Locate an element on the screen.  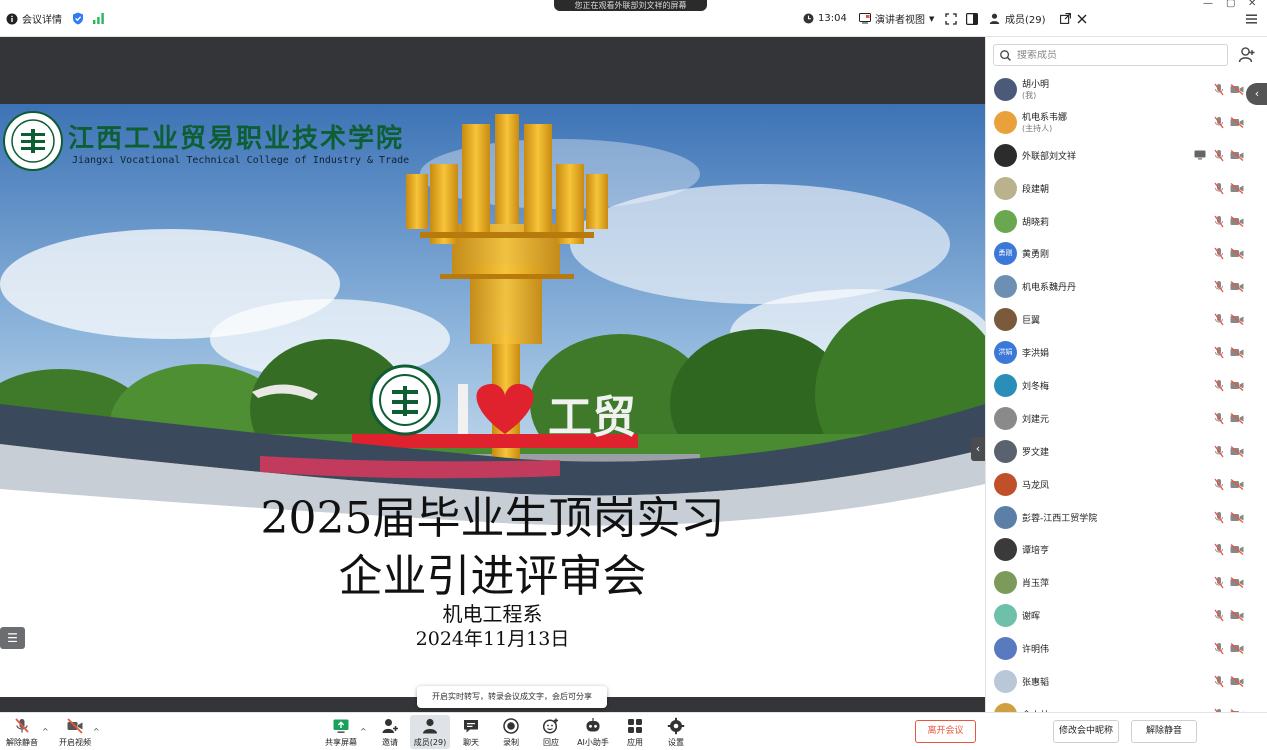
invite-button: 邀请 is located at coordinates (390, 732).